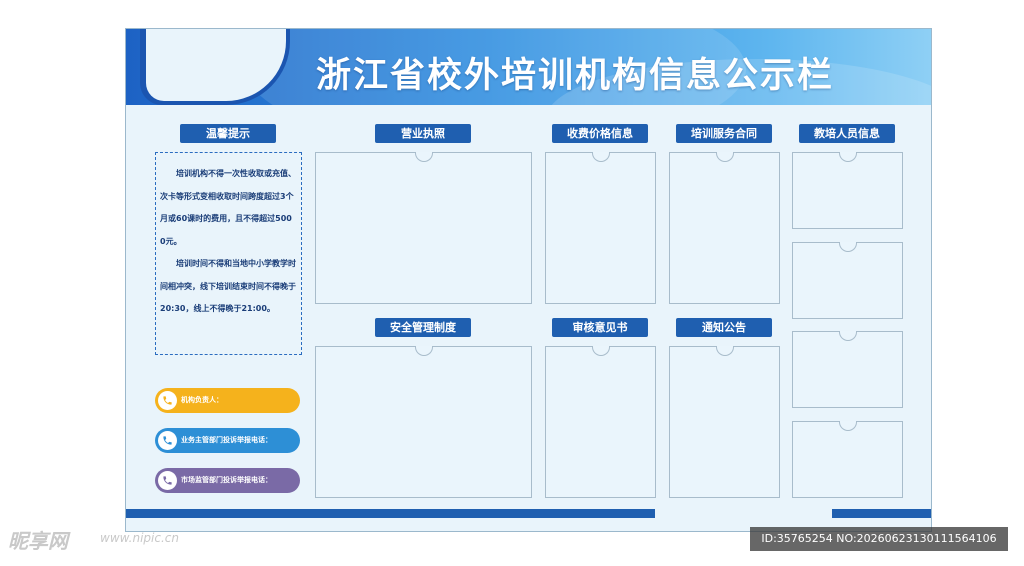 The image size is (1024, 566). I want to click on safety-management-slot, so click(423, 422).